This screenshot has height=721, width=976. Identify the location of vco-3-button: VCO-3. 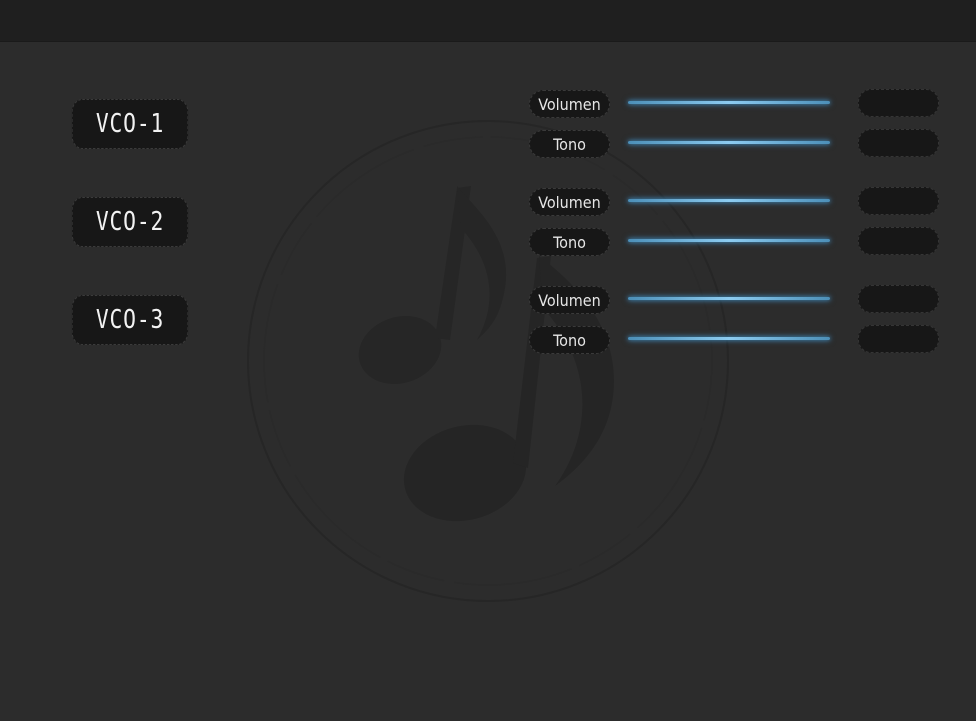
(130, 320).